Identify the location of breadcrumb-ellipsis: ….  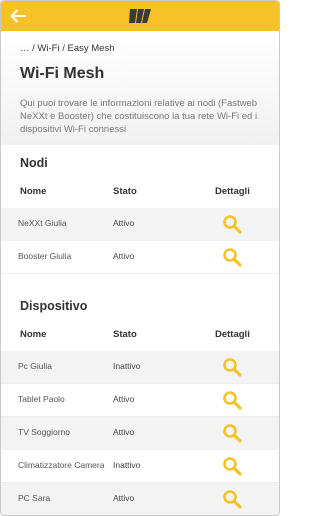
(25, 48).